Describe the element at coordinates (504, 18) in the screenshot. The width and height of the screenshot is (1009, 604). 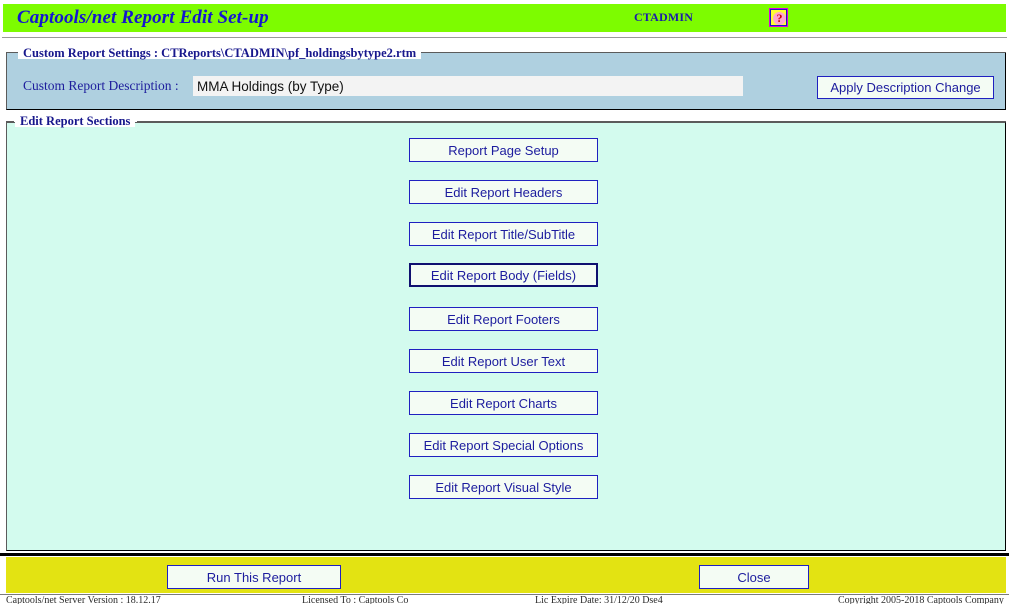
I see `title-bar: Captools/net Report Edit Set-up` at that location.